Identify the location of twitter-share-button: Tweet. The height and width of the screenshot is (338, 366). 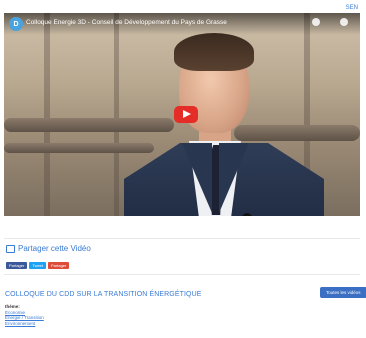
(38, 265).